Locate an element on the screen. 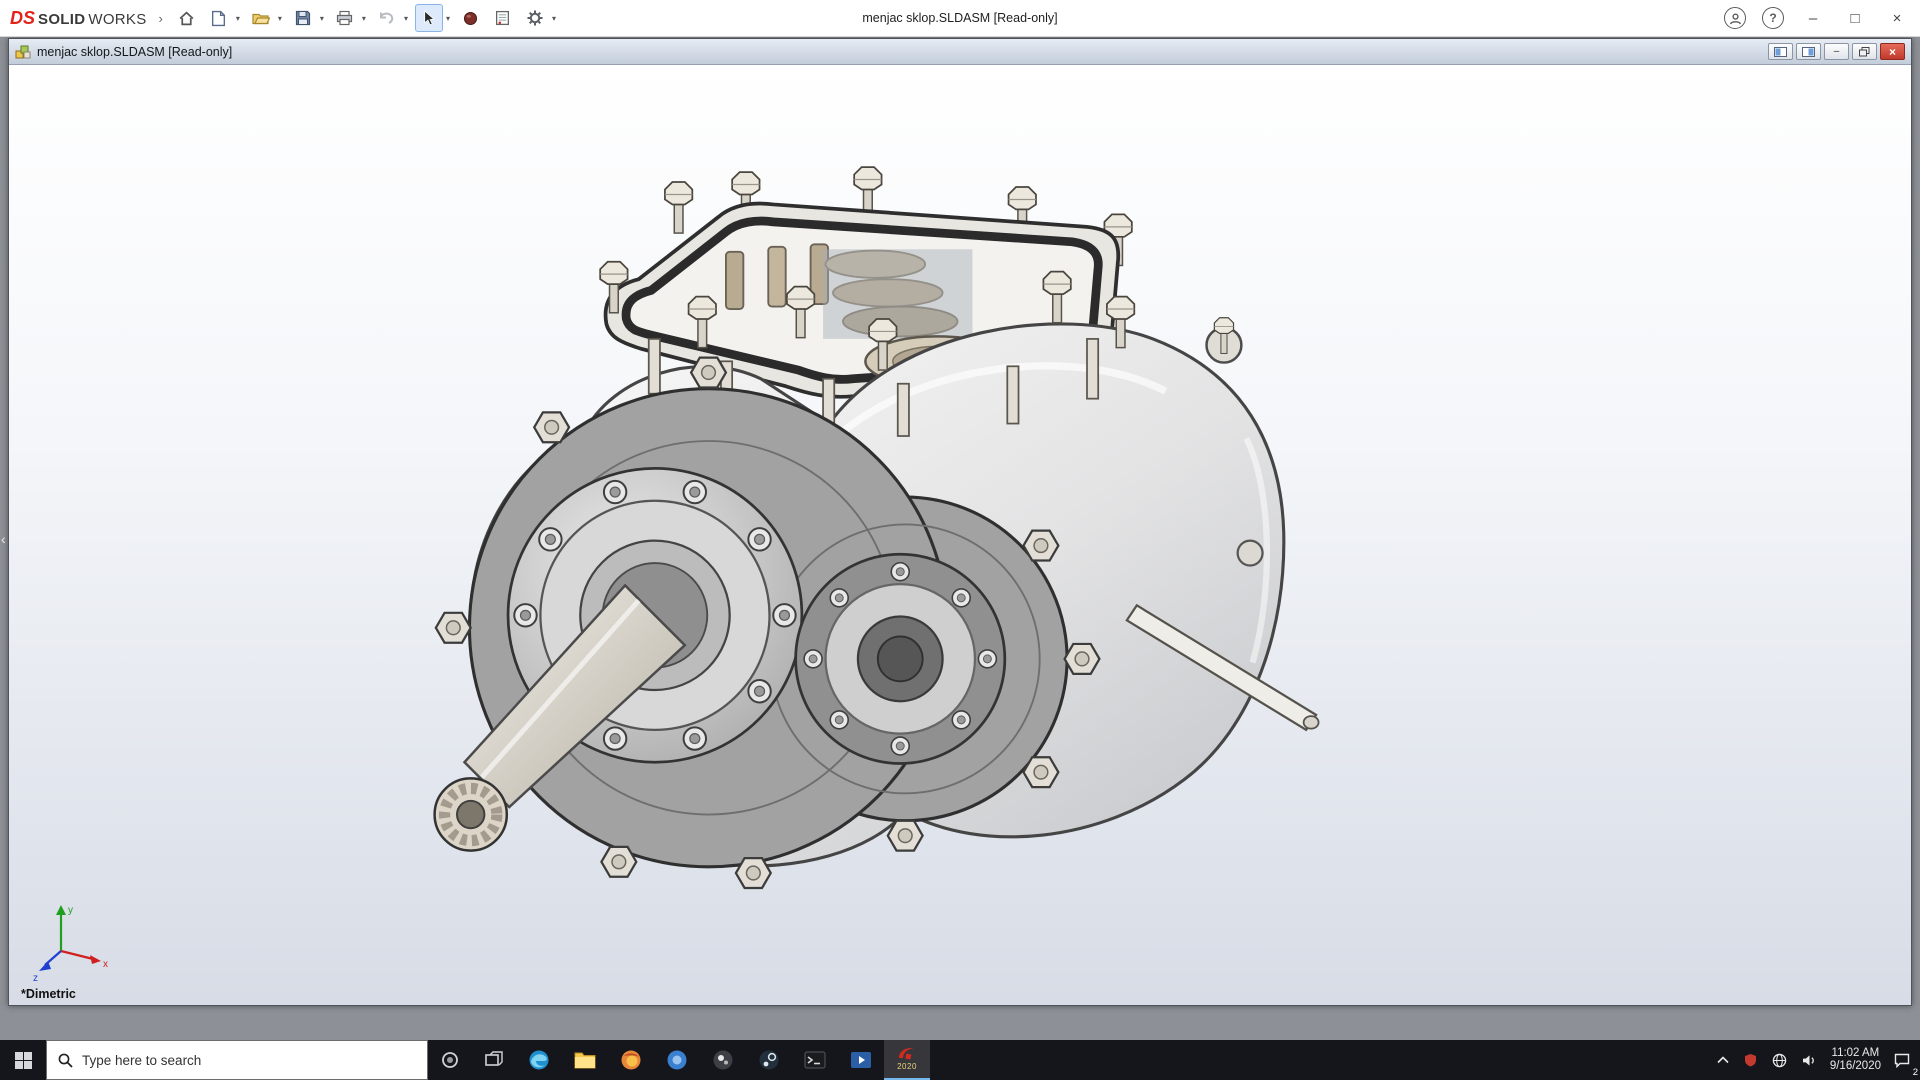 The height and width of the screenshot is (1080, 1920). speaker-icon is located at coordinates (1808, 1060).